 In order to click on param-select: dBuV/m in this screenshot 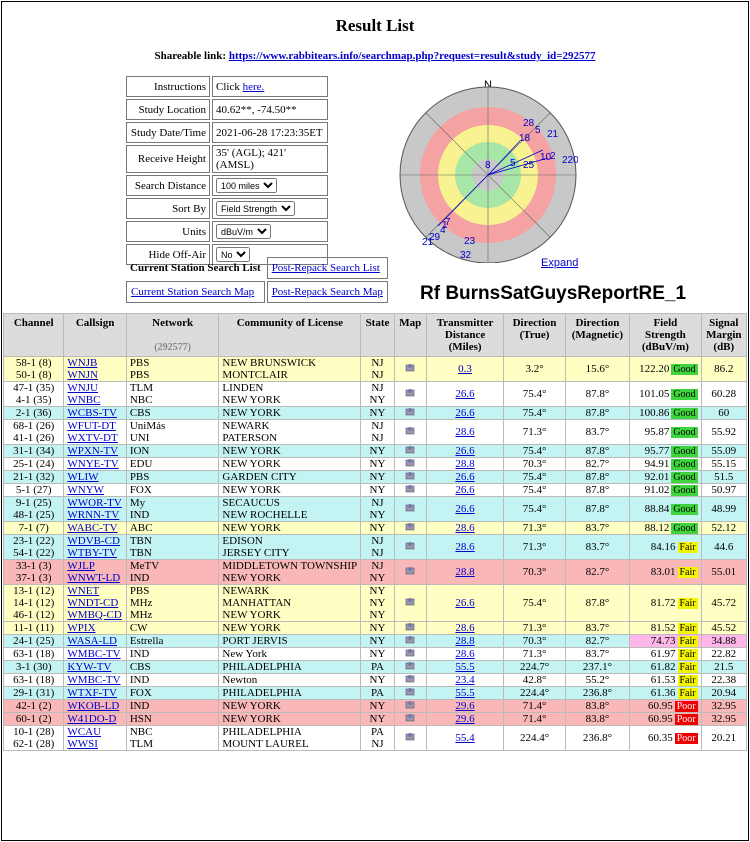, I will do `click(243, 231)`.